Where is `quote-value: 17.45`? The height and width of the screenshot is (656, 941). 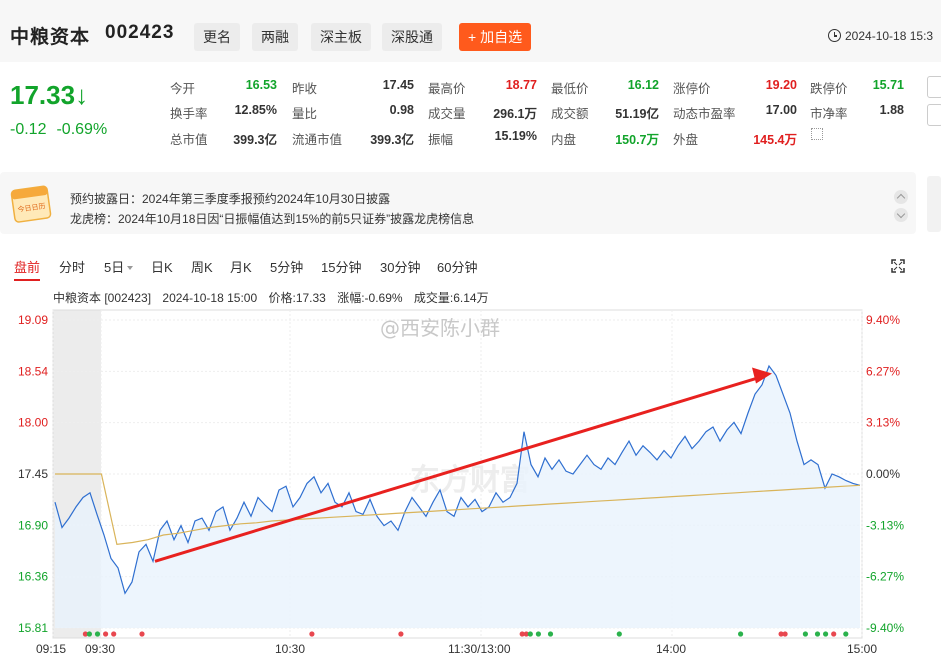
quote-value: 17.45 is located at coordinates (398, 85).